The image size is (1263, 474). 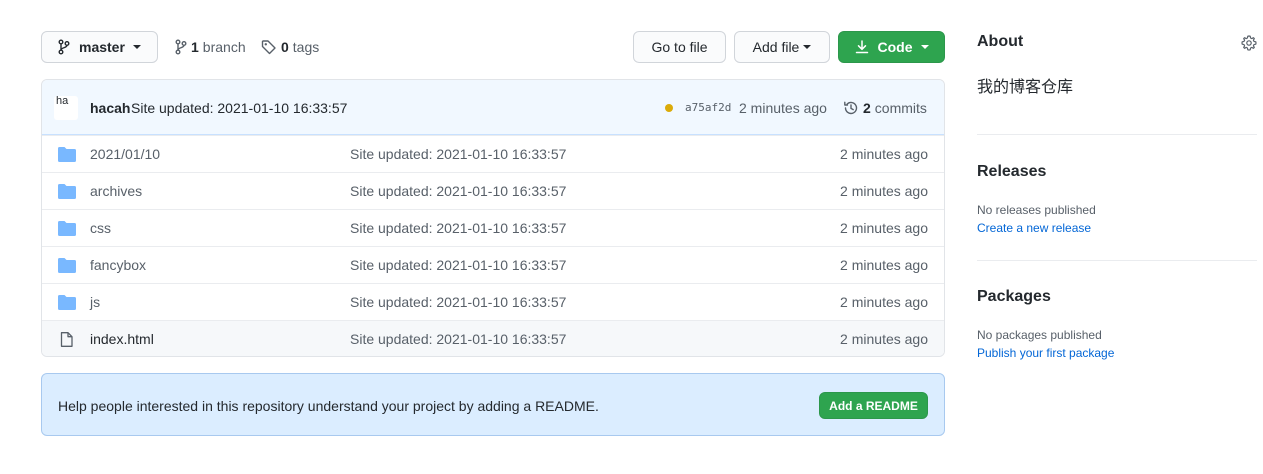 I want to click on history-icon, so click(x=851, y=107).